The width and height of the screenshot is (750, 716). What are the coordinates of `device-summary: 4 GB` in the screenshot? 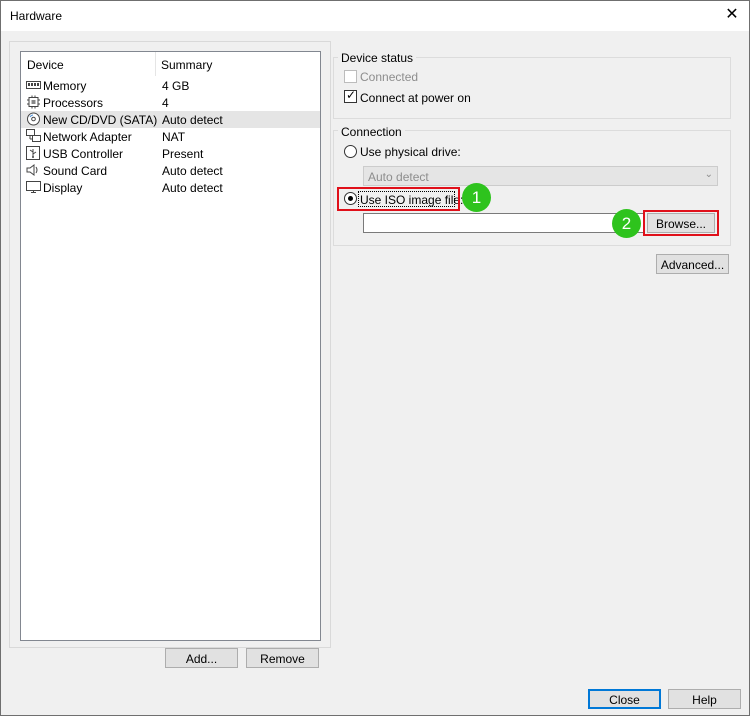 It's located at (176, 86).